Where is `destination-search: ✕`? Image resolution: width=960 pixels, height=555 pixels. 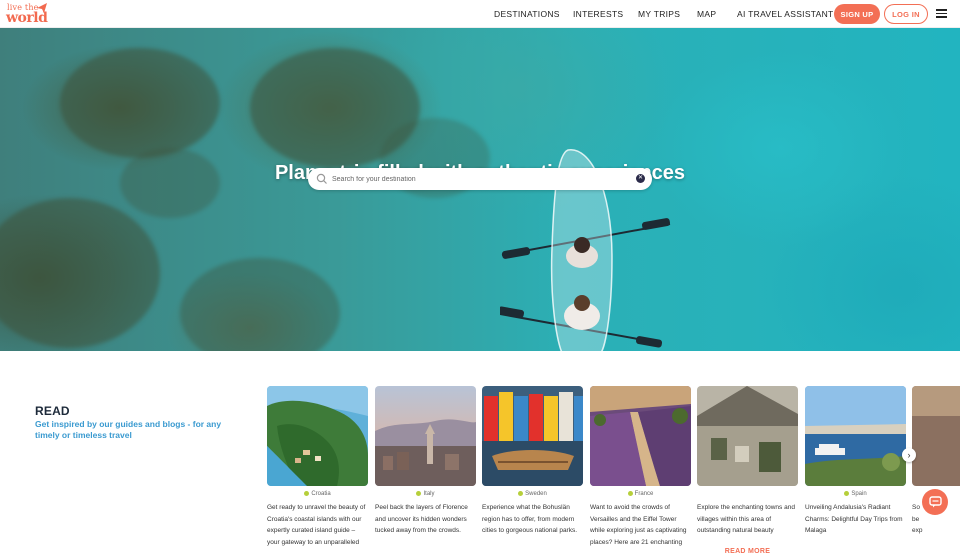
destination-search: ✕ is located at coordinates (480, 179).